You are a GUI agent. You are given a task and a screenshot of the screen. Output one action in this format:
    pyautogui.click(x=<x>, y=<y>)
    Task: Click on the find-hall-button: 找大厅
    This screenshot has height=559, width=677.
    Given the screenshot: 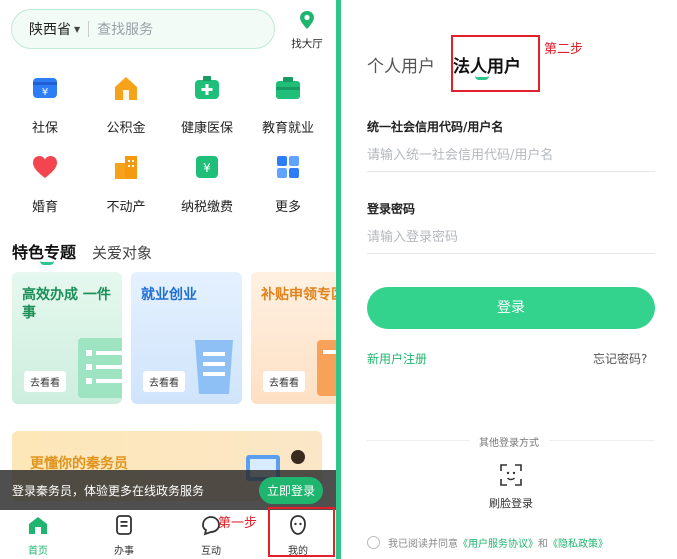 What is the action you would take?
    pyautogui.click(x=307, y=30)
    